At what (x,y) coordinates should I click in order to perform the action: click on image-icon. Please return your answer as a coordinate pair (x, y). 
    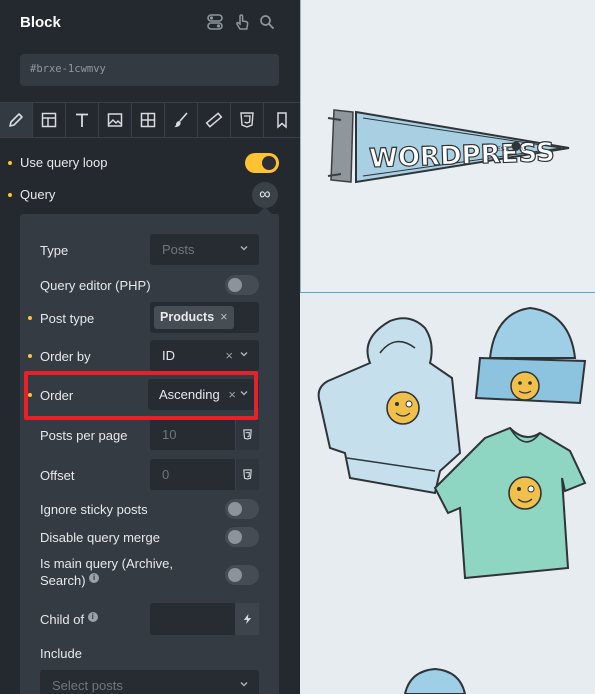
    Looking at the image, I should click on (115, 120).